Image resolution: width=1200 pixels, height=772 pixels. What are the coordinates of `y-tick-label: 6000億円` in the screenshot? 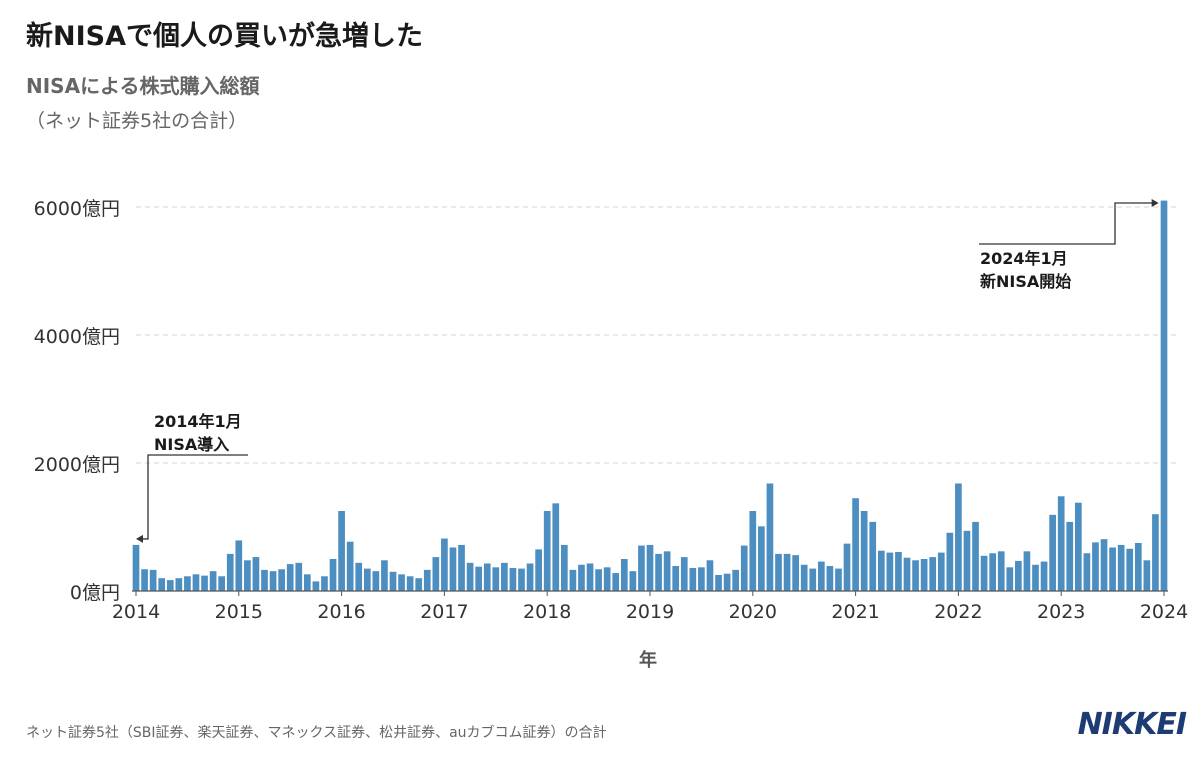 It's located at (77, 209).